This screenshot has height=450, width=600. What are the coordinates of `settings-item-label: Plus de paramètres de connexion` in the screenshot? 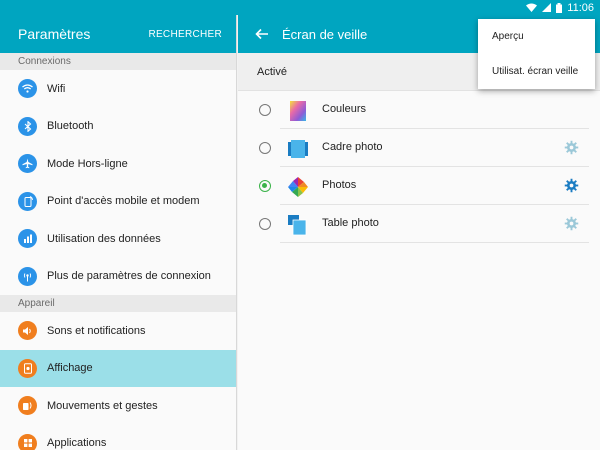 It's located at (129, 276).